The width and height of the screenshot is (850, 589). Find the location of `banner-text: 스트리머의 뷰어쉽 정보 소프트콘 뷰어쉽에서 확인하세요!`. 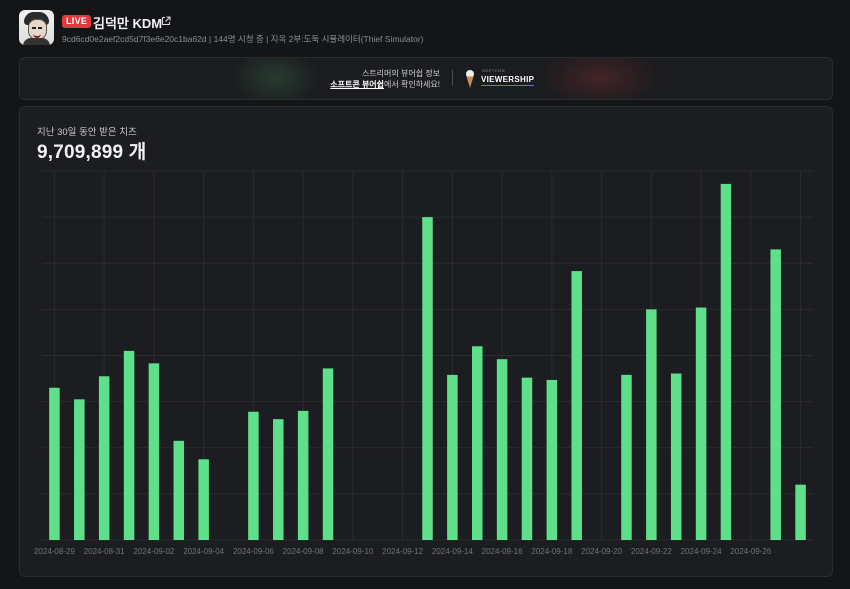

banner-text: 스트리머의 뷰어쉽 정보 소프트콘 뷰어쉽에서 확인하세요! is located at coordinates (385, 79).